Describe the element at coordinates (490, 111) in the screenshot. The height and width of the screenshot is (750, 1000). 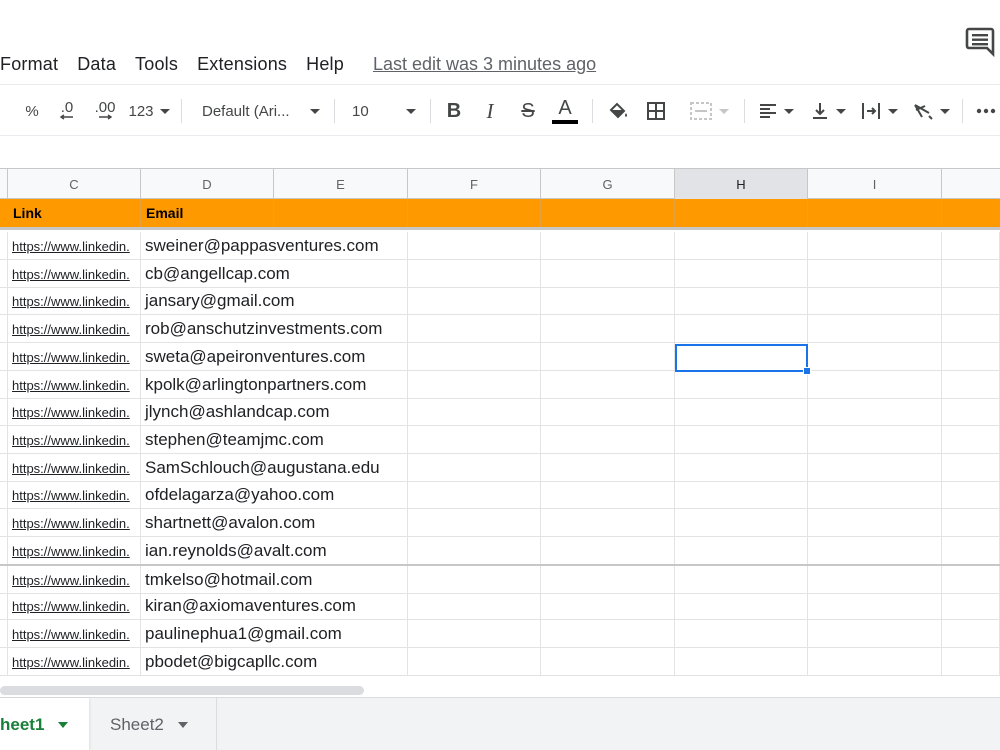
I see `italic-button: I` at that location.